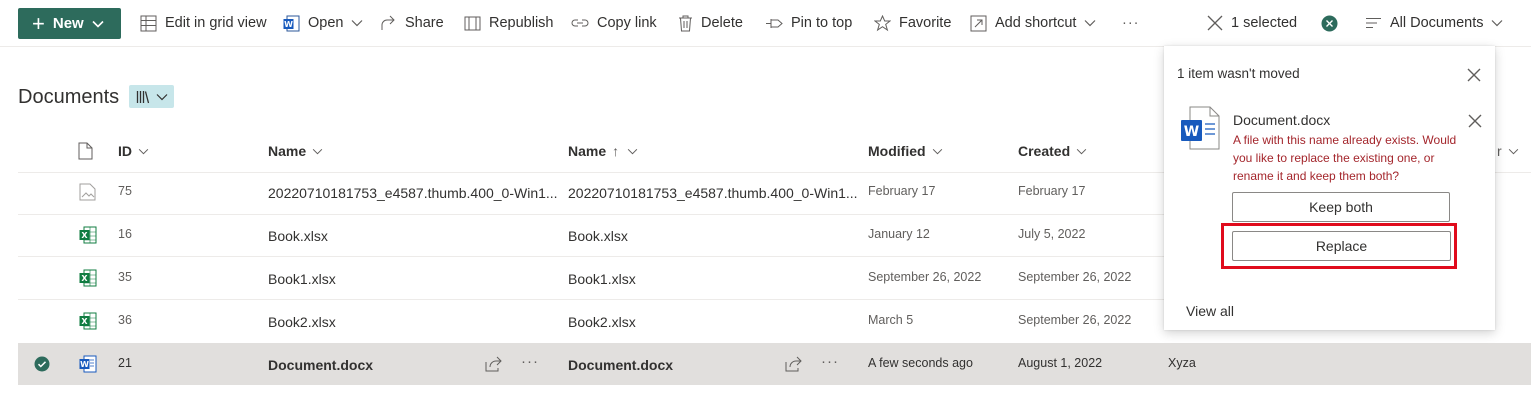 The width and height of the screenshot is (1531, 397). I want to click on column-header-name-sorted-label: Name, so click(587, 151).